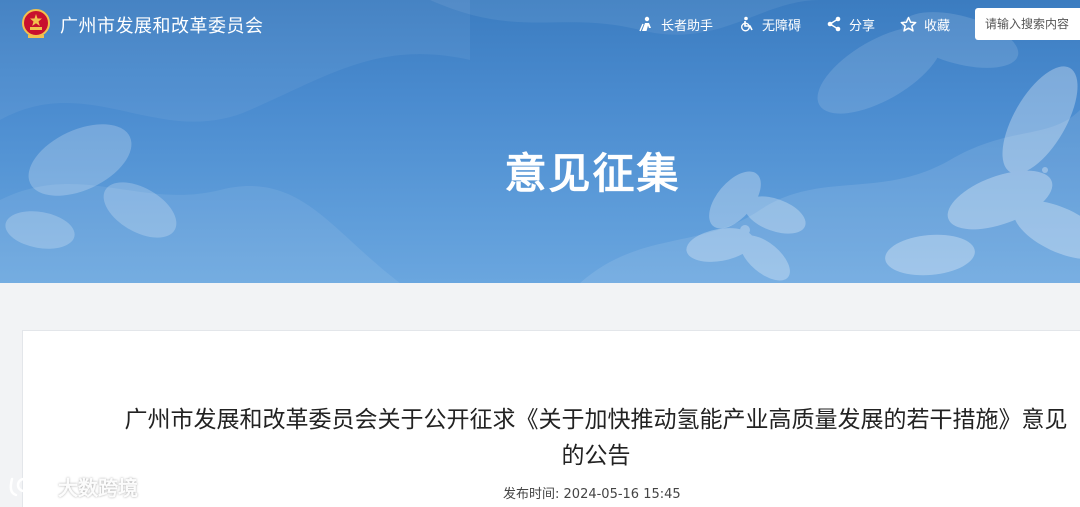  Describe the element at coordinates (592, 173) in the screenshot. I see `banner-title: 意见征集` at that location.